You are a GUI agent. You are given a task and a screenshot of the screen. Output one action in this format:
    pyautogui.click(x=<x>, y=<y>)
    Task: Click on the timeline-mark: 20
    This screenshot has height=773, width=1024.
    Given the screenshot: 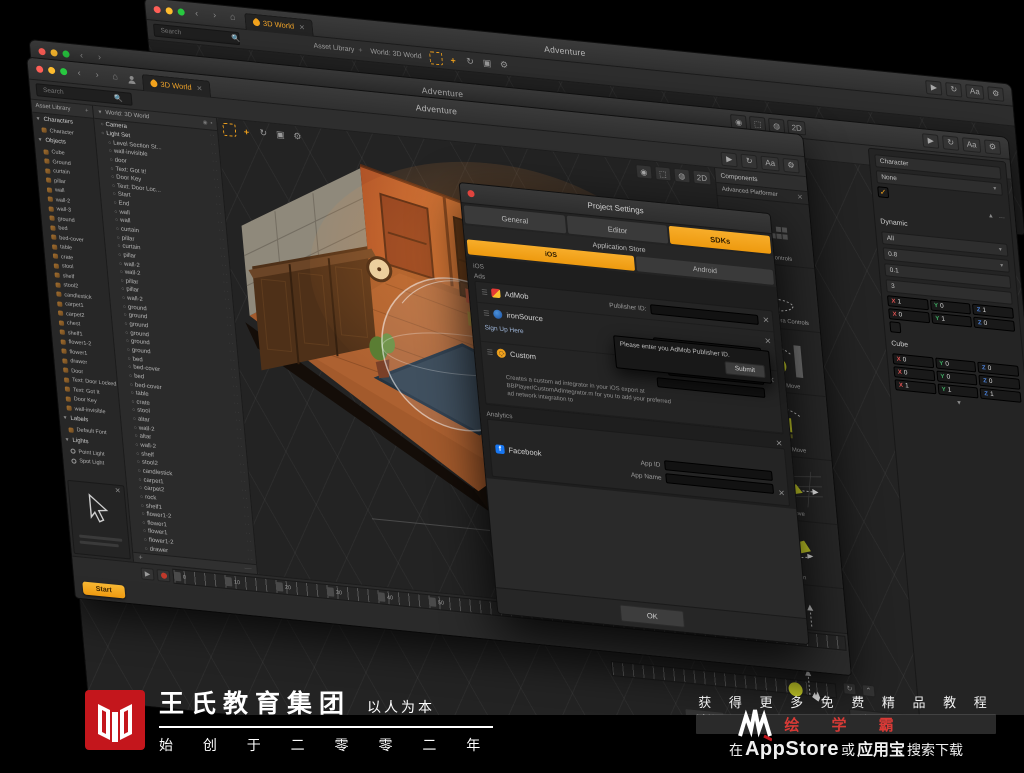 What is the action you would take?
    pyautogui.click(x=301, y=589)
    